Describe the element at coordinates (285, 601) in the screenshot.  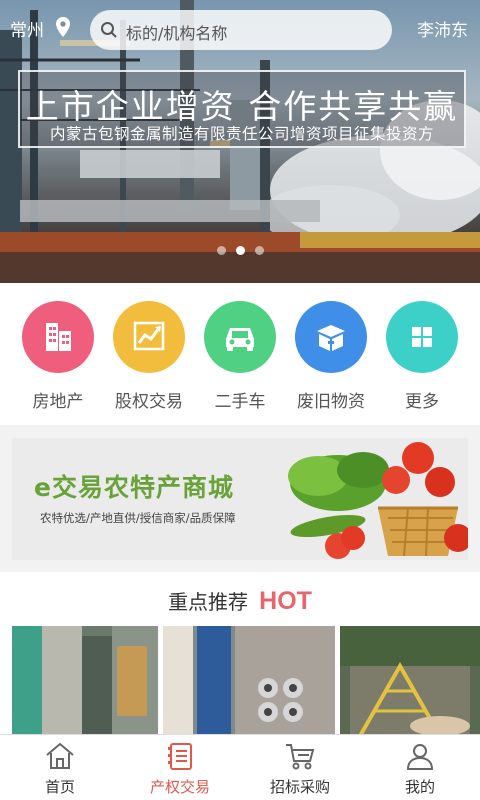
I see `hot-badge: HOT` at that location.